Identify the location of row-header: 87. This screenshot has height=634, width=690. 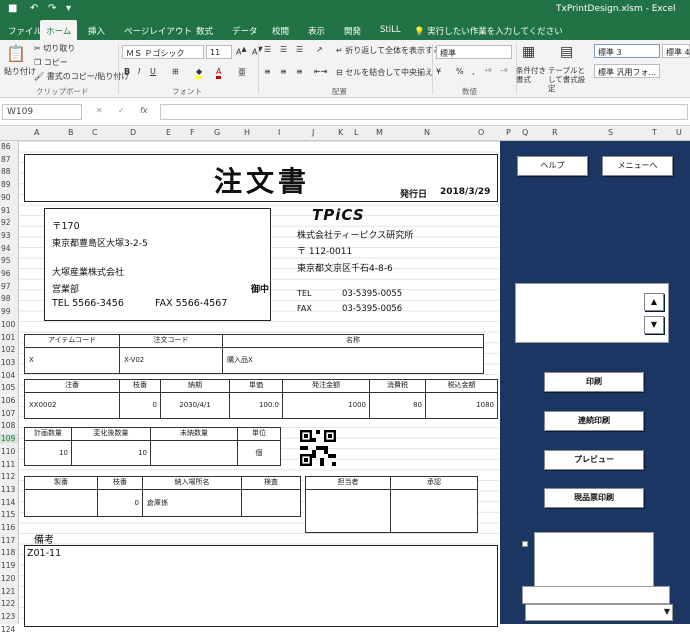
(9, 159).